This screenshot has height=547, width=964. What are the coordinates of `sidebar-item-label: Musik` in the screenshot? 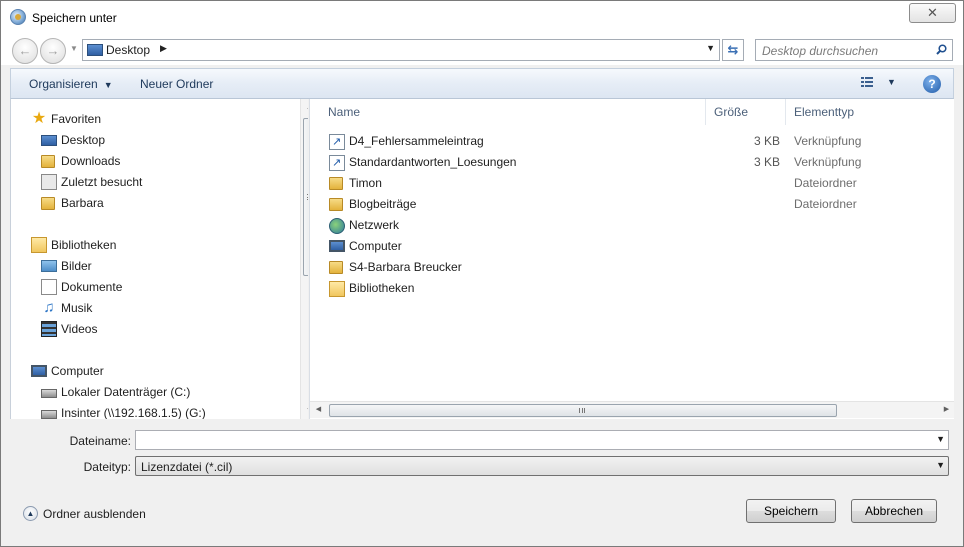 It's located at (77, 308).